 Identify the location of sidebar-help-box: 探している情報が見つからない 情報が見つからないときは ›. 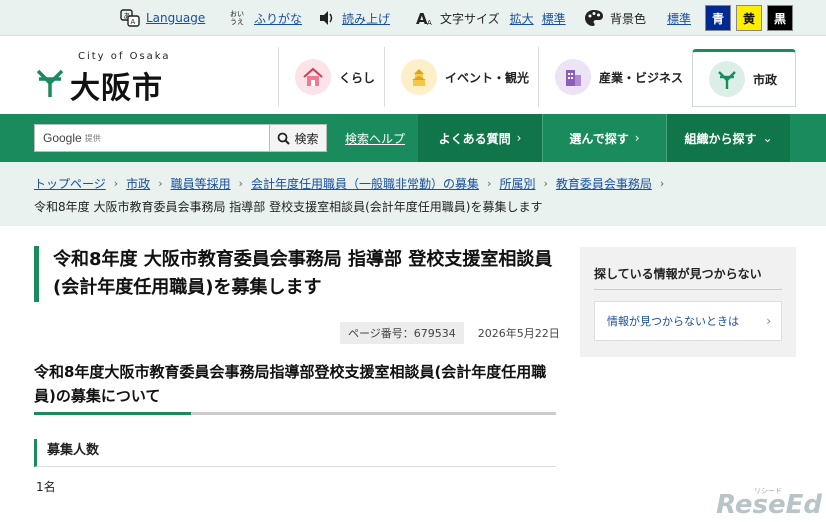
(688, 302).